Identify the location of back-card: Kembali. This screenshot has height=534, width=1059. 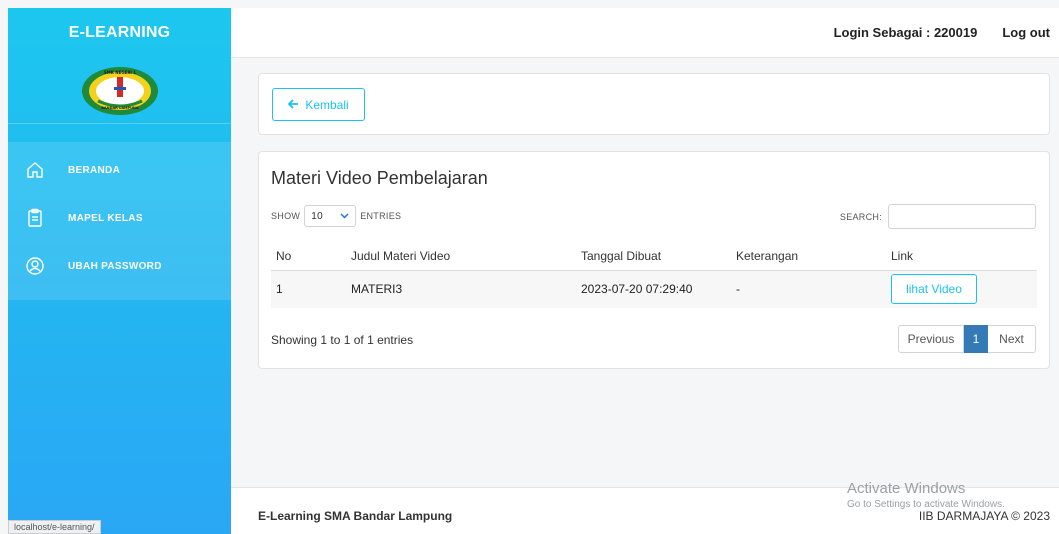
(654, 104).